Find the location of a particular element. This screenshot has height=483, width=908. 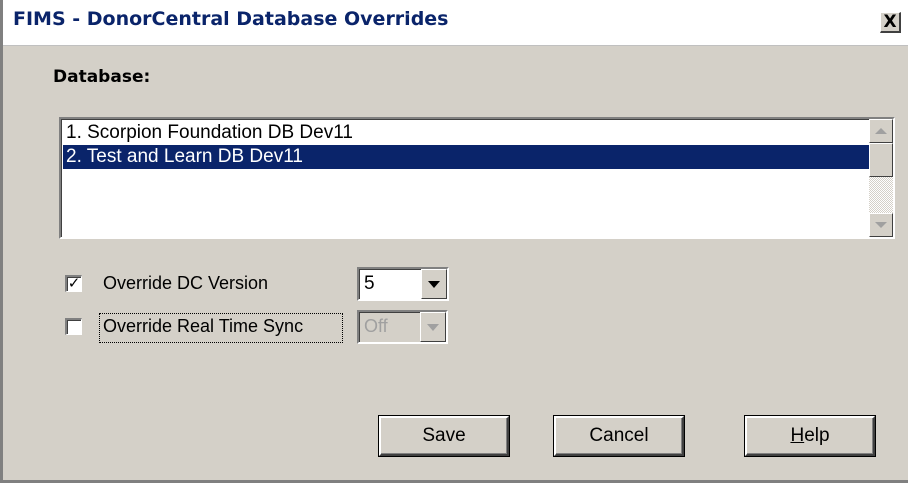

help-label: elp is located at coordinates (817, 435).